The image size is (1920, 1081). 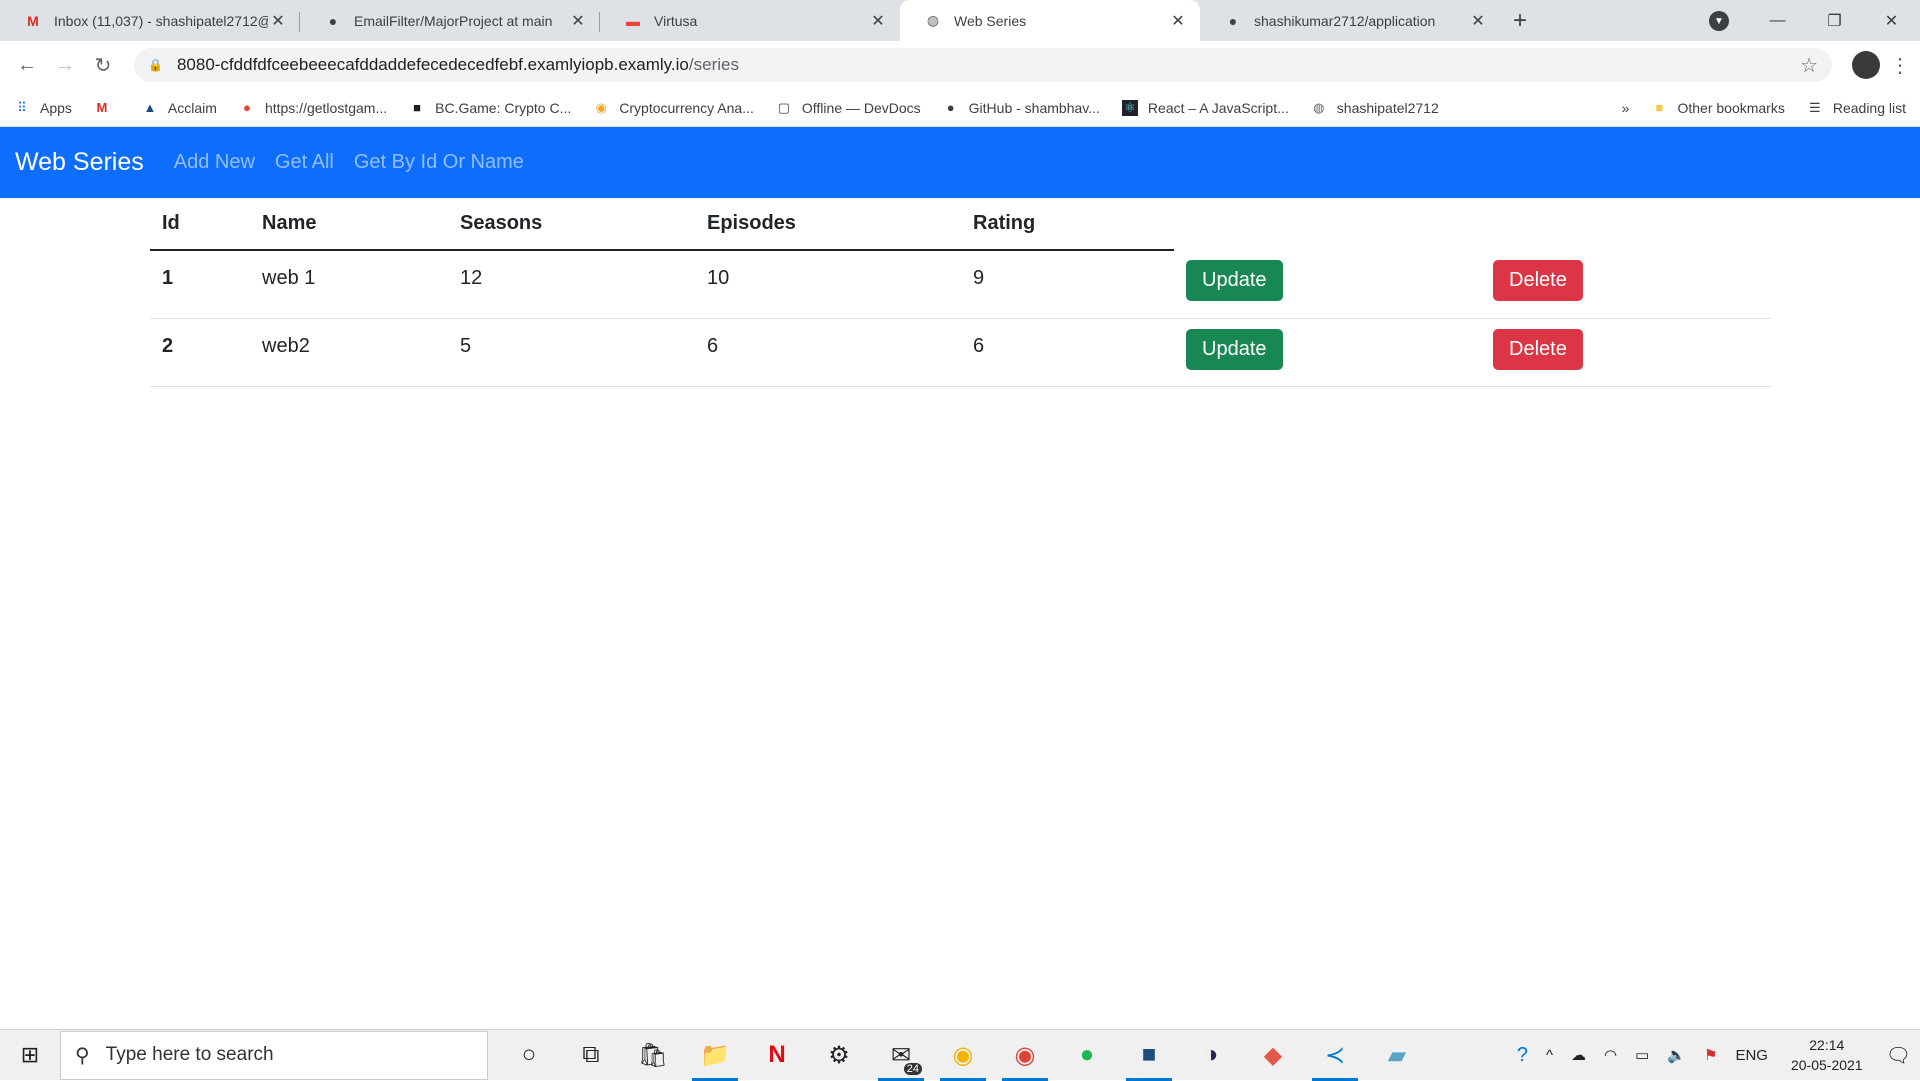 I want to click on react-icon: ⚛, so click(x=1130, y=108).